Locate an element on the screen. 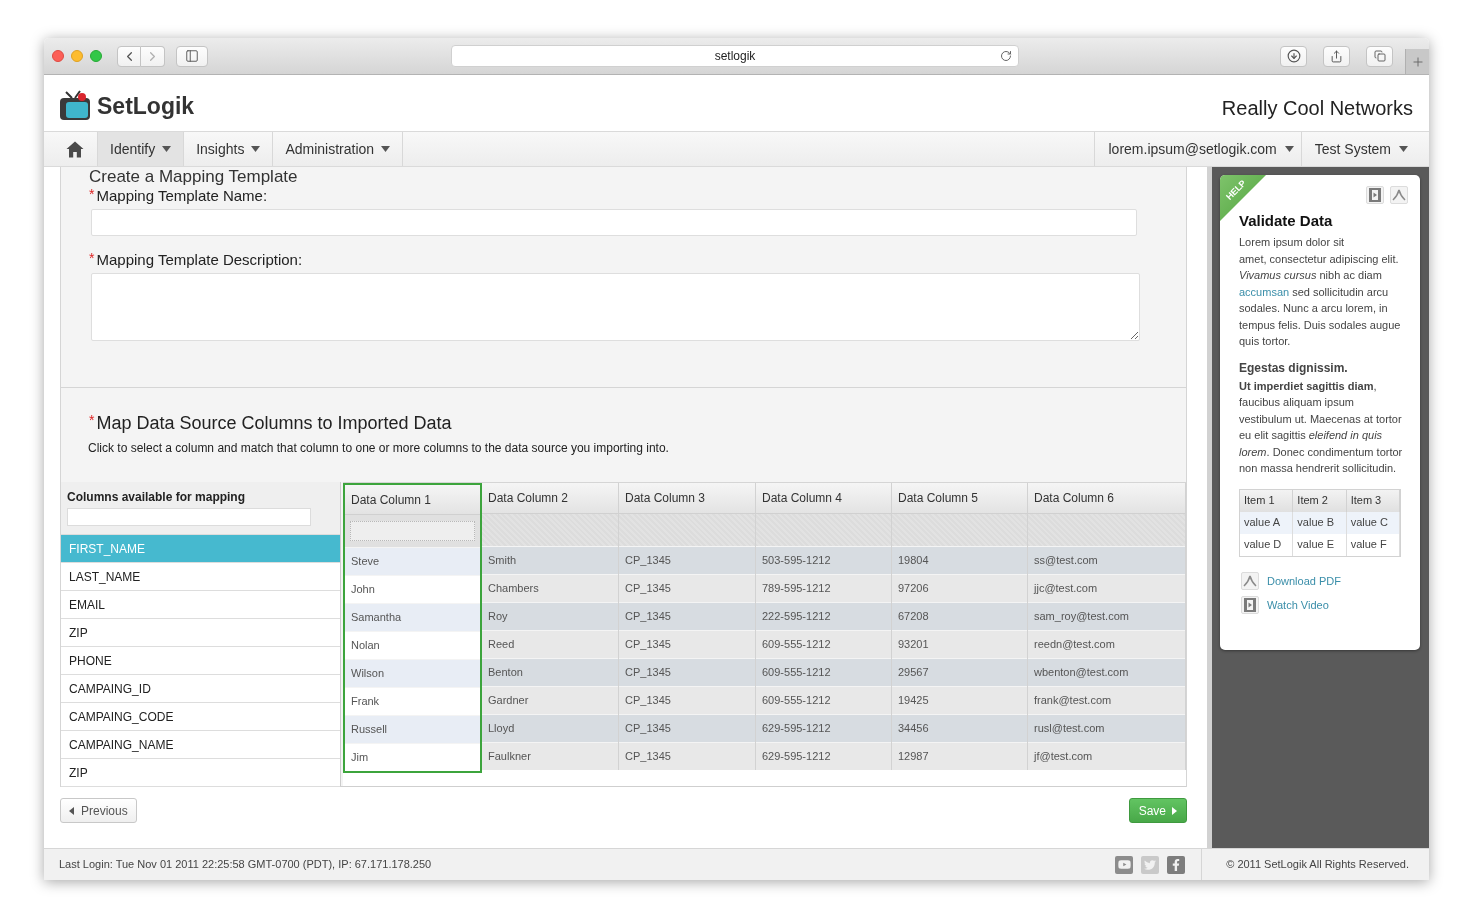 This screenshot has height=923, width=1475. forward-button is located at coordinates (153, 56).